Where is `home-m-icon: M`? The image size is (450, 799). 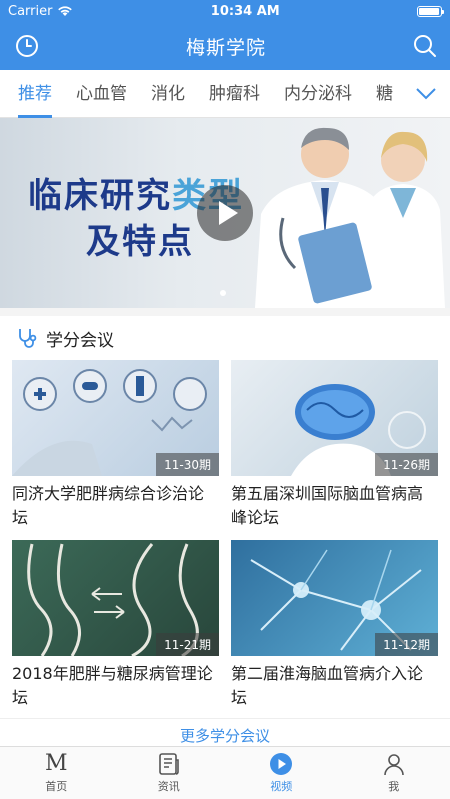 home-m-icon: M is located at coordinates (56, 763).